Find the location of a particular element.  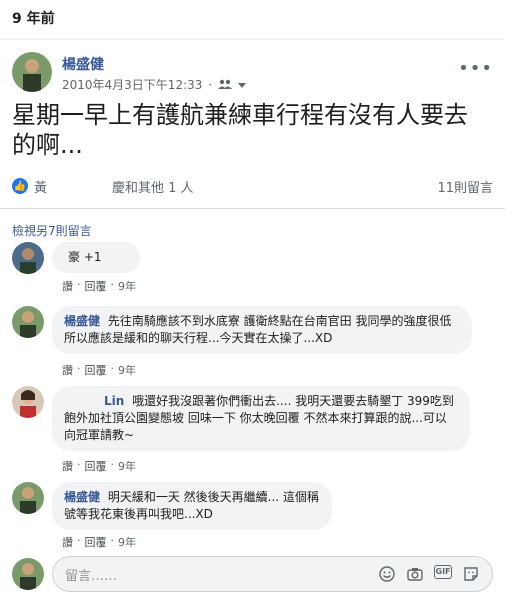

post-meta: 2010年4月3日下午12:33 · is located at coordinates (154, 84).